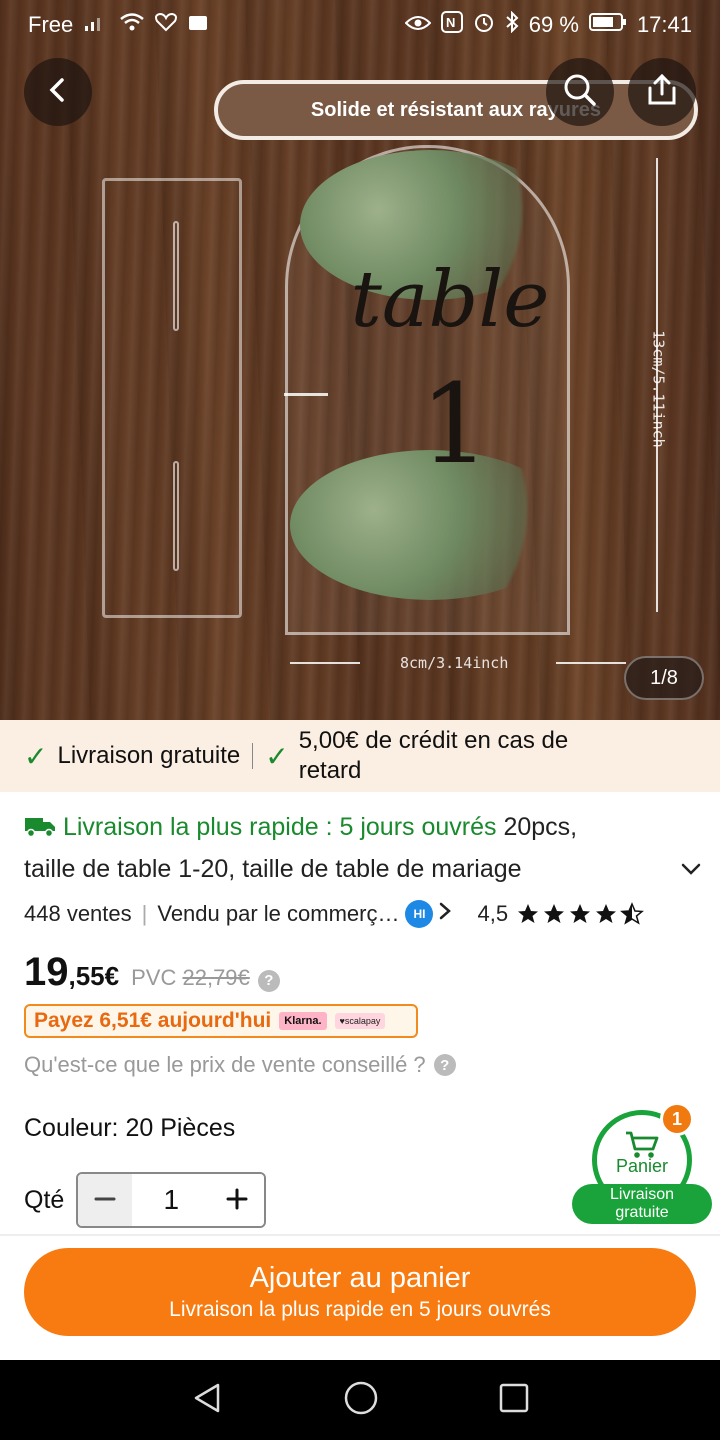 This screenshot has height=1440, width=720. I want to click on battery-percent: 69 %, so click(553, 24).